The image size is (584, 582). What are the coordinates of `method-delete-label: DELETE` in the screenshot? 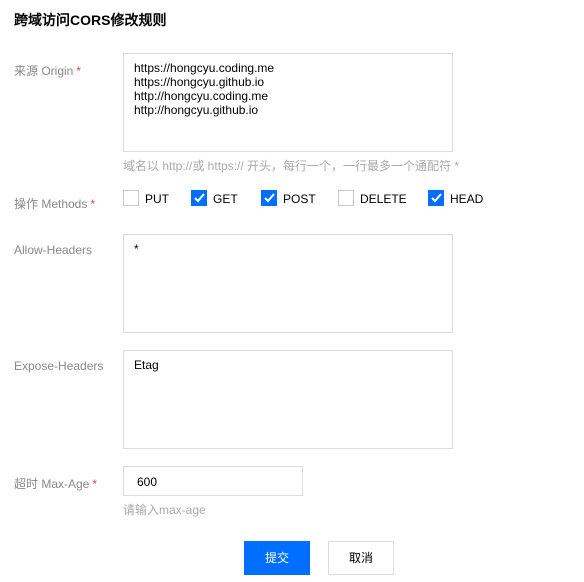 It's located at (383, 199).